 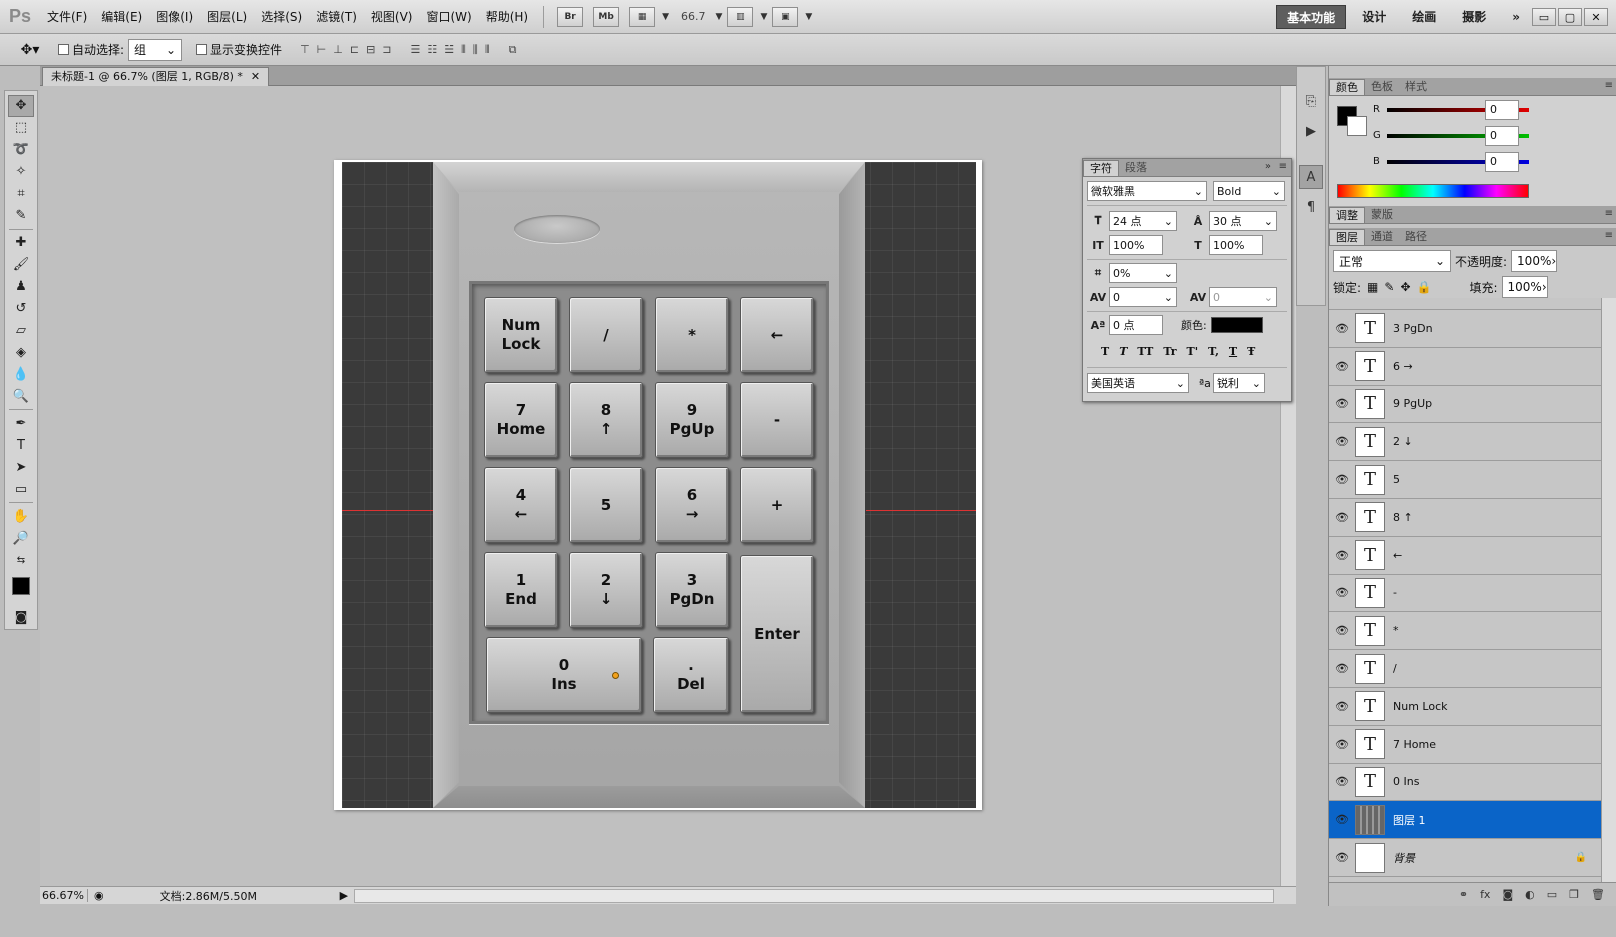 What do you see at coordinates (64, 895) in the screenshot?
I see `zoom-status: 66.67%` at bounding box center [64, 895].